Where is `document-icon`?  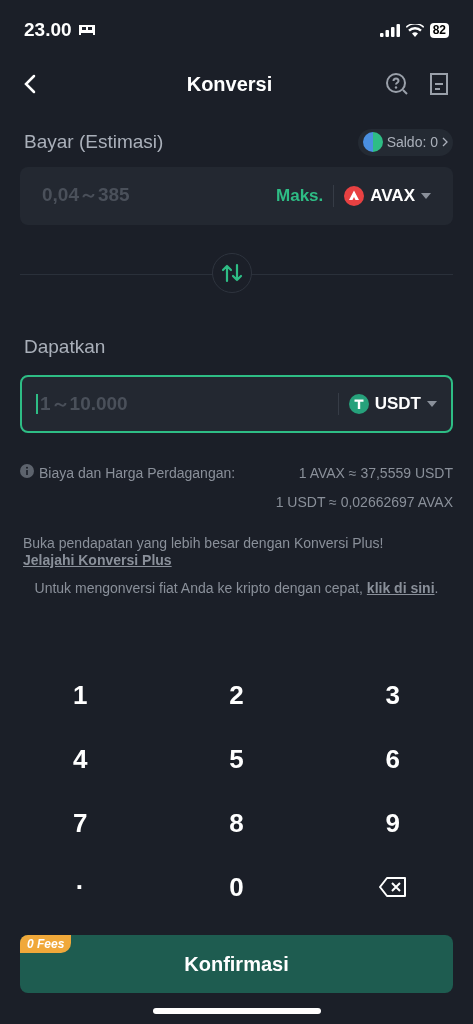 document-icon is located at coordinates (439, 84).